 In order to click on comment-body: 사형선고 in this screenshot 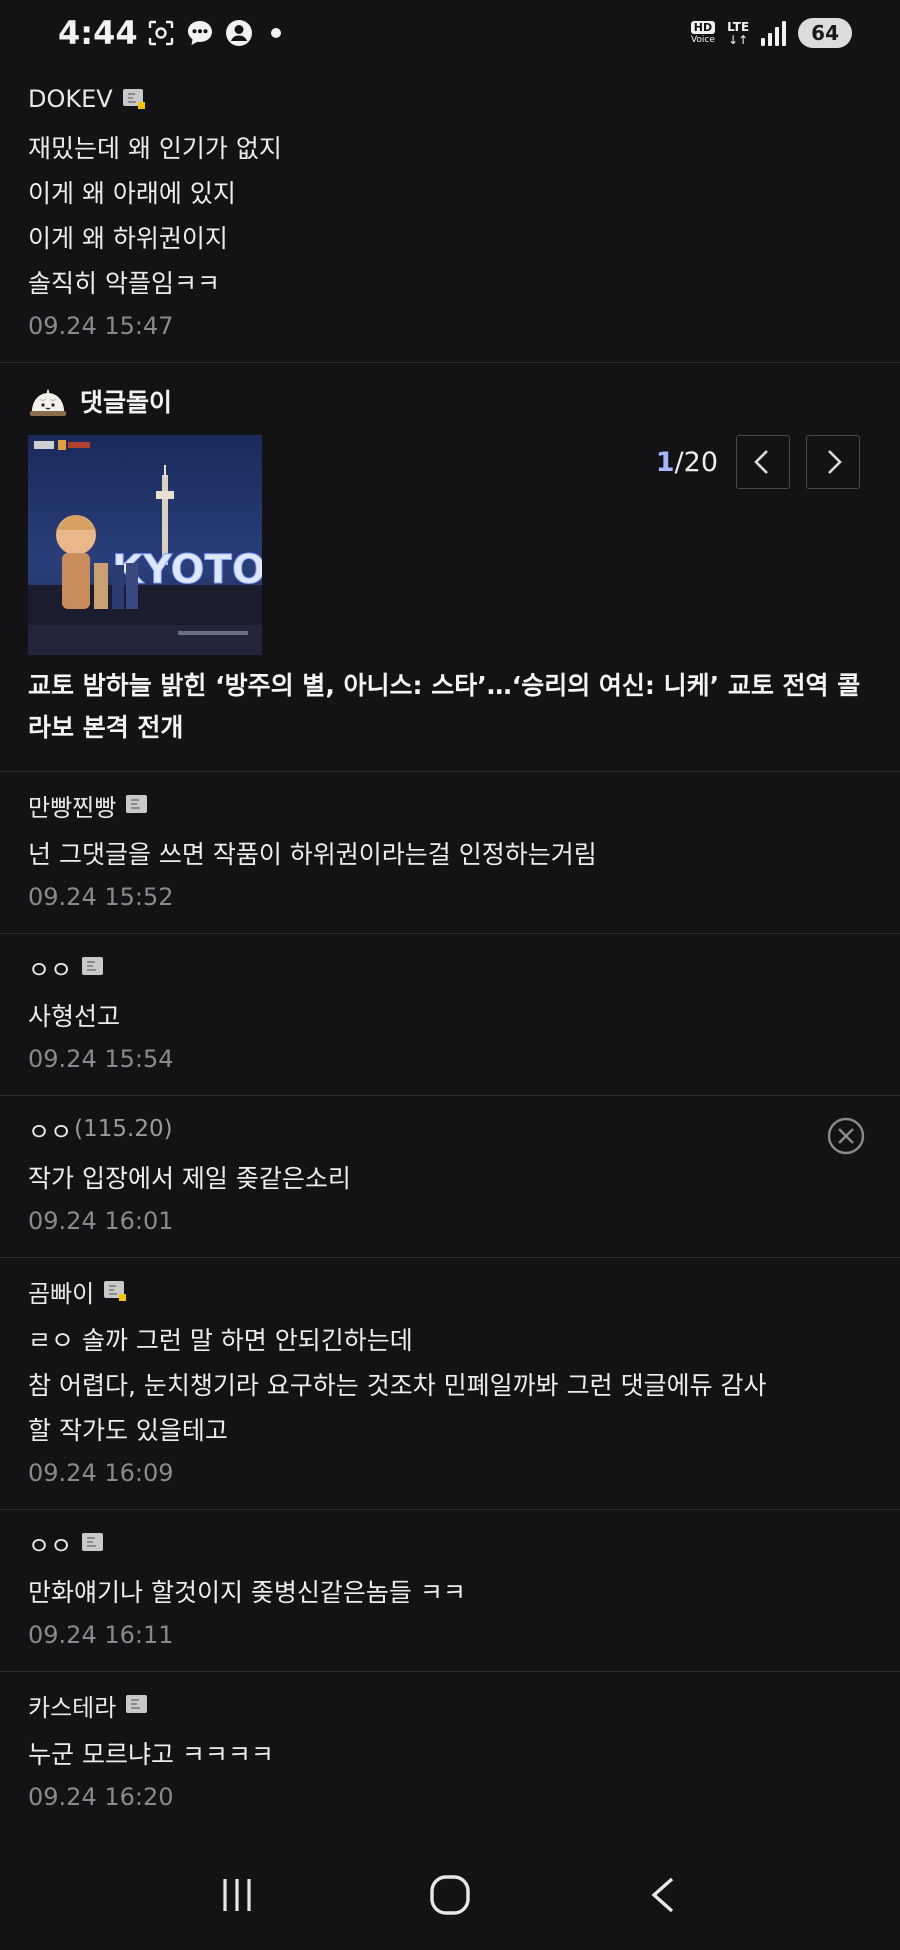, I will do `click(450, 1016)`.